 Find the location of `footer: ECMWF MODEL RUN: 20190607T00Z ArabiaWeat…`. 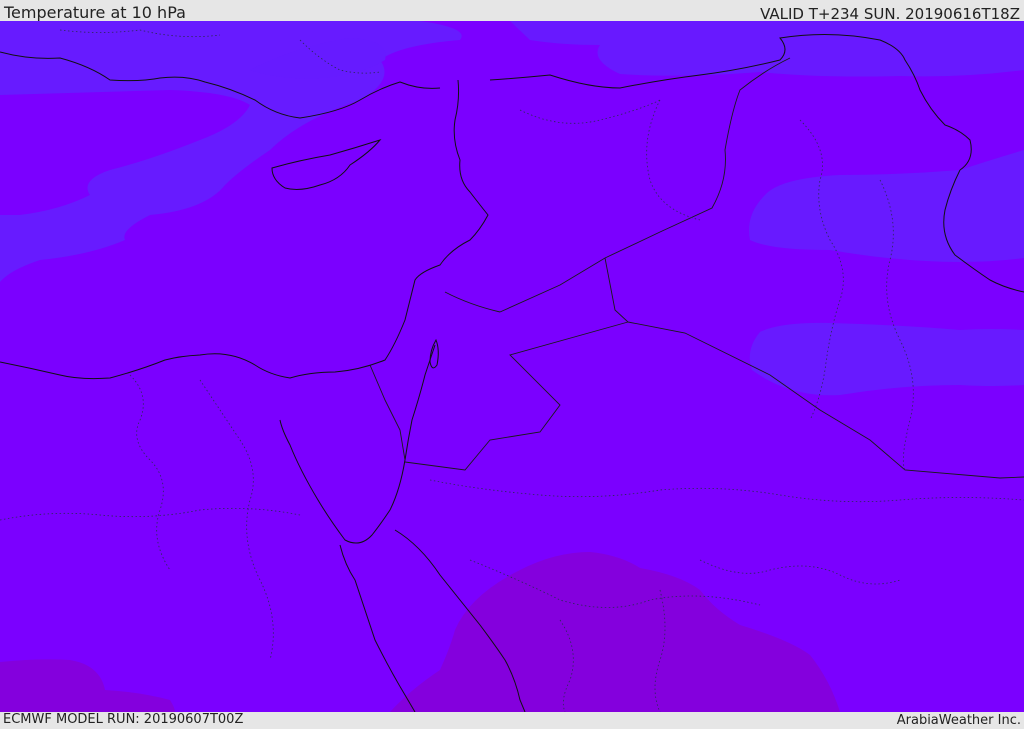

footer: ECMWF MODEL RUN: 20190607T00Z ArabiaWeat… is located at coordinates (512, 720).